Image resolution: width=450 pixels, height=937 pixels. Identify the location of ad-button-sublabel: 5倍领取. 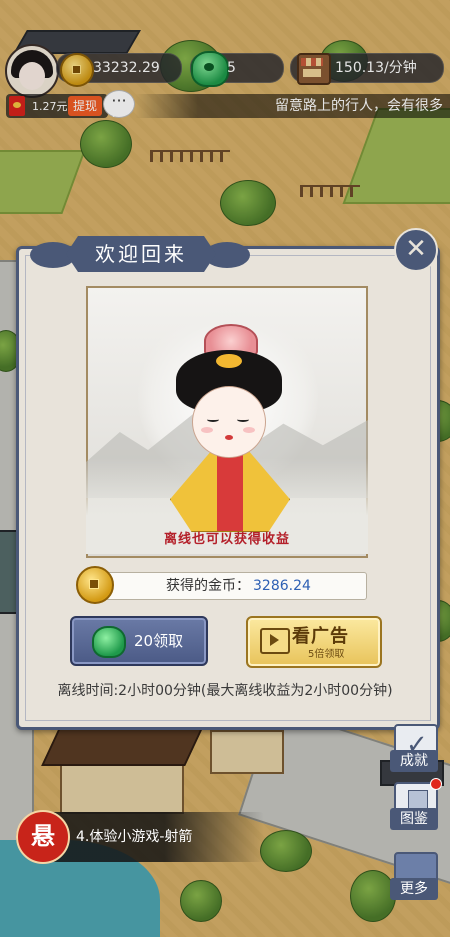
(326, 654).